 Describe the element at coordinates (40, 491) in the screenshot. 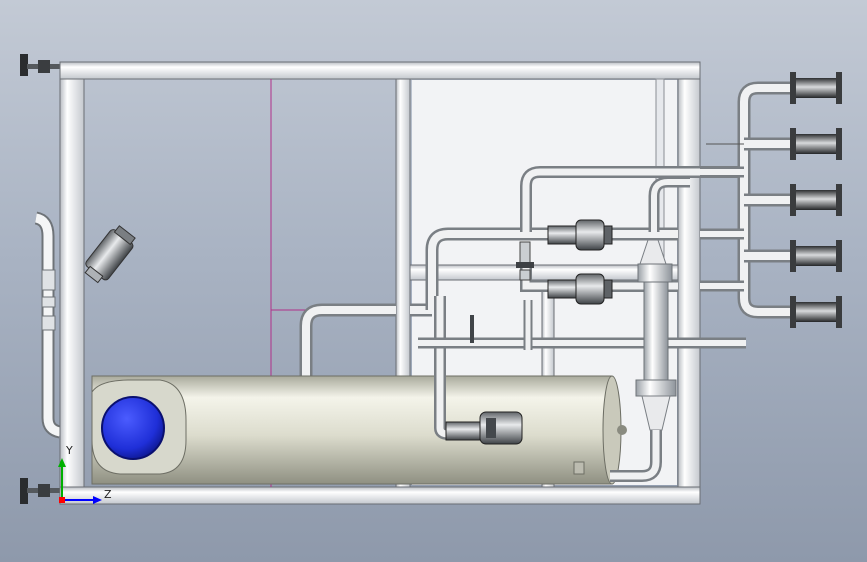

I see `leveling-foot-bottom` at that location.